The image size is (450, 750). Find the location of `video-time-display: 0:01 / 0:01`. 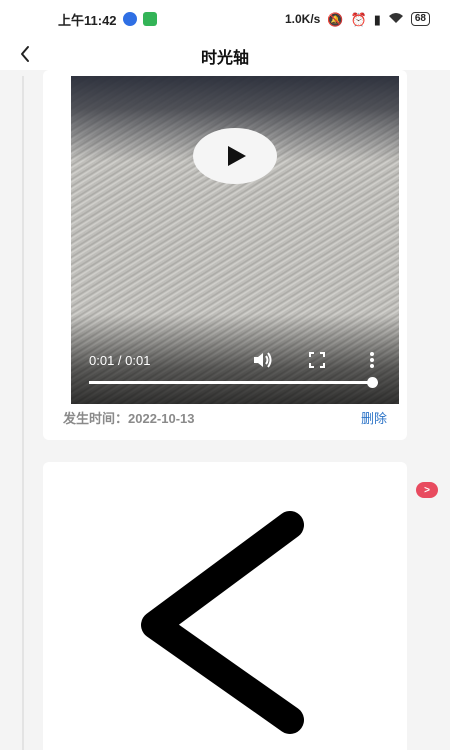

video-time-display: 0:01 / 0:01 is located at coordinates (120, 360).